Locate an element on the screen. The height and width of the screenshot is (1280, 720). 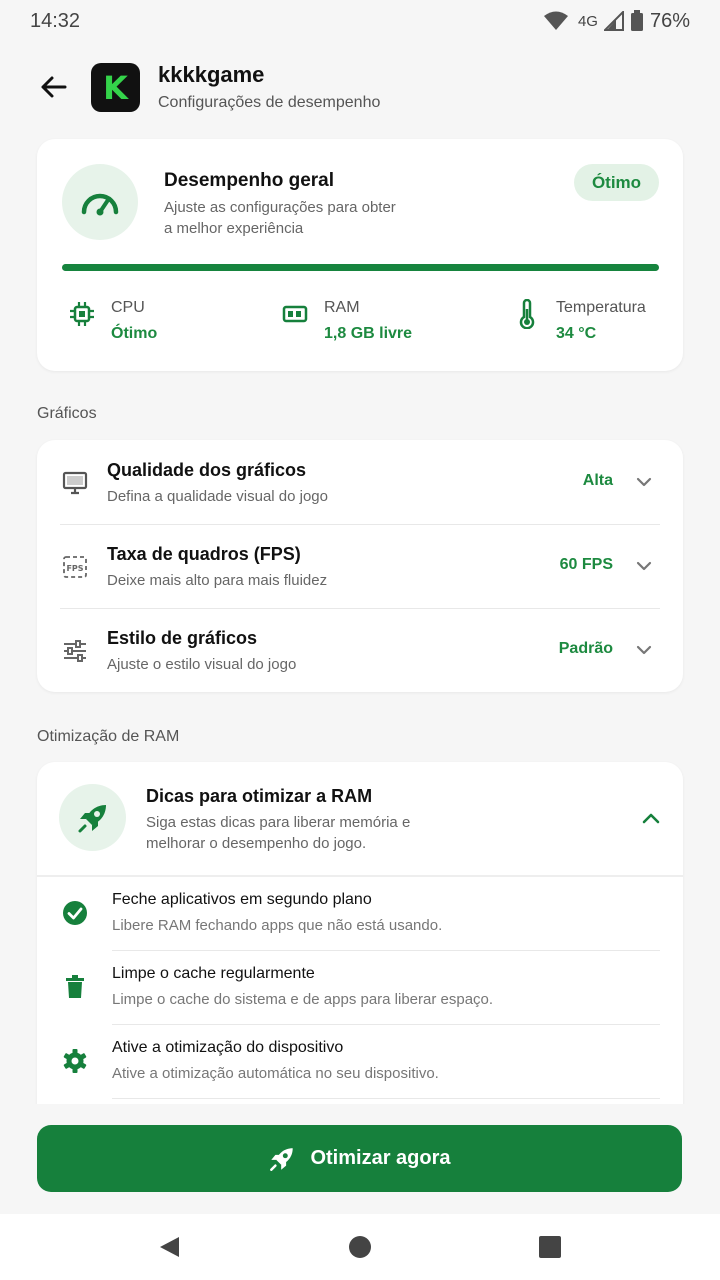
ram-tips-title: Dicas para otimizar a RAM is located at coordinates (259, 796).